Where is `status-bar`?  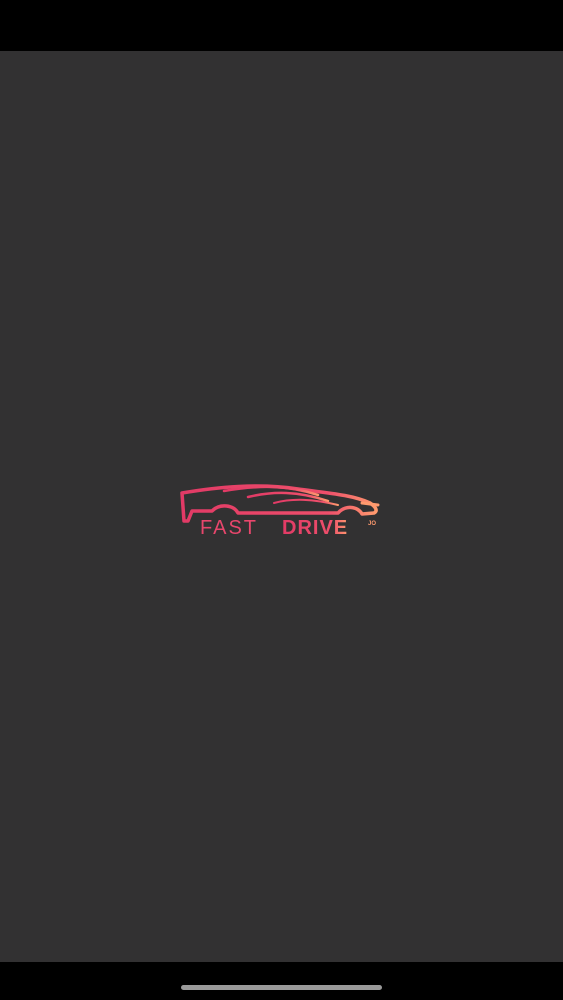
status-bar is located at coordinates (281, 25).